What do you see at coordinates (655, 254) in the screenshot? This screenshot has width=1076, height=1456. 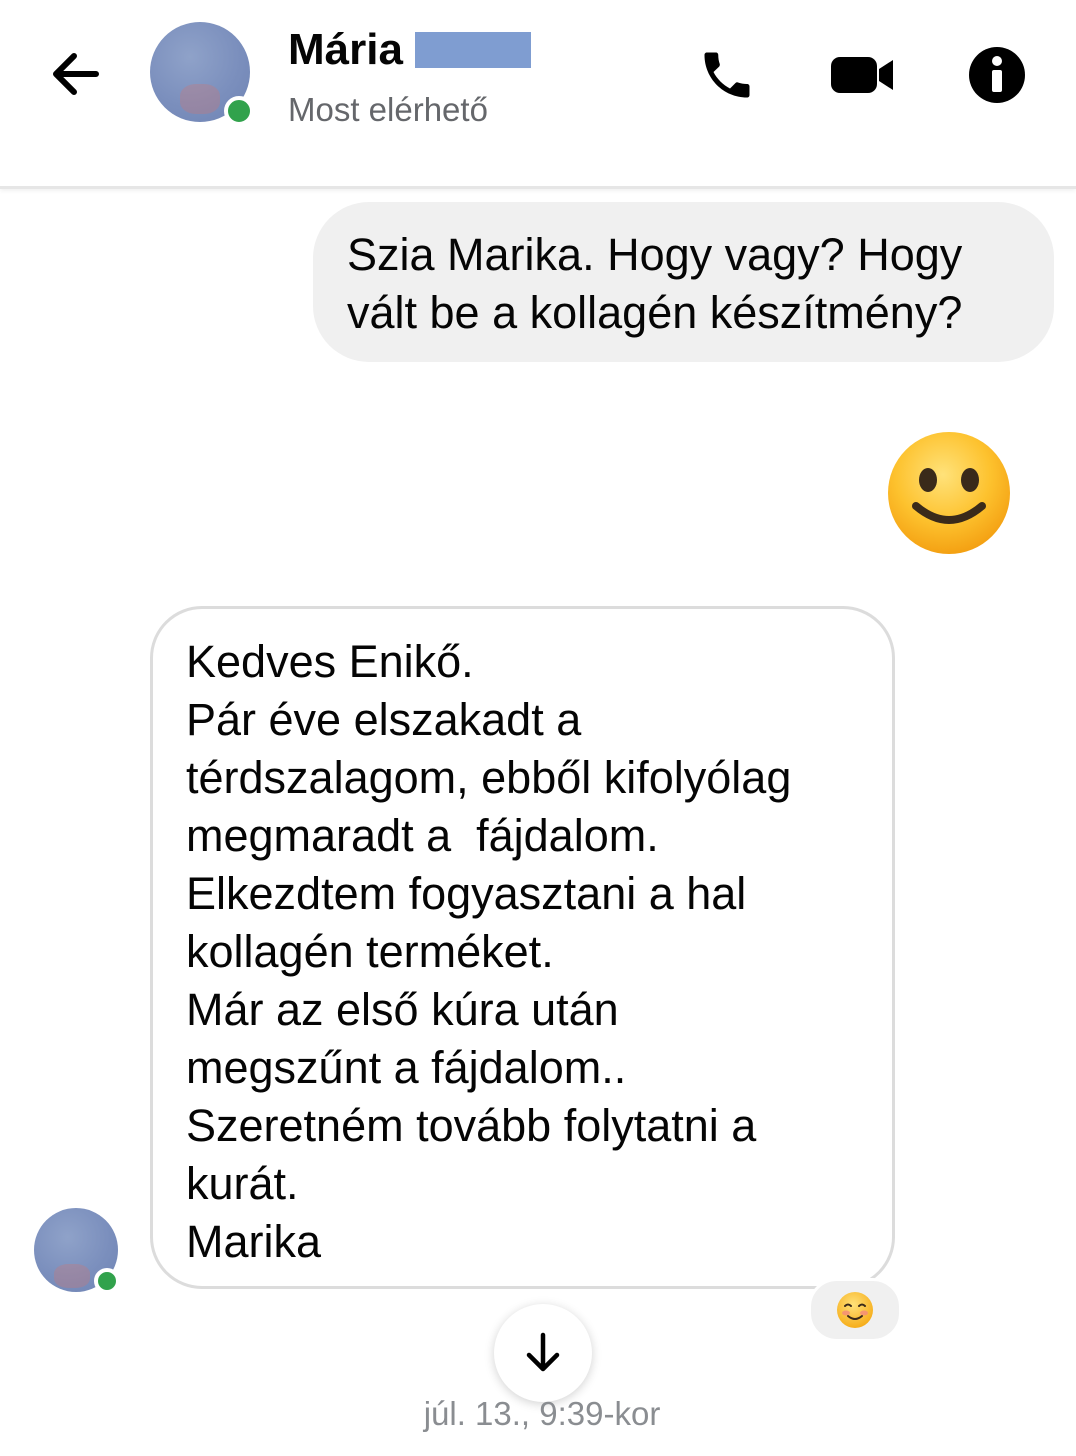 I see `message-line: Szia Marika. Hogy vagy? Hogy` at bounding box center [655, 254].